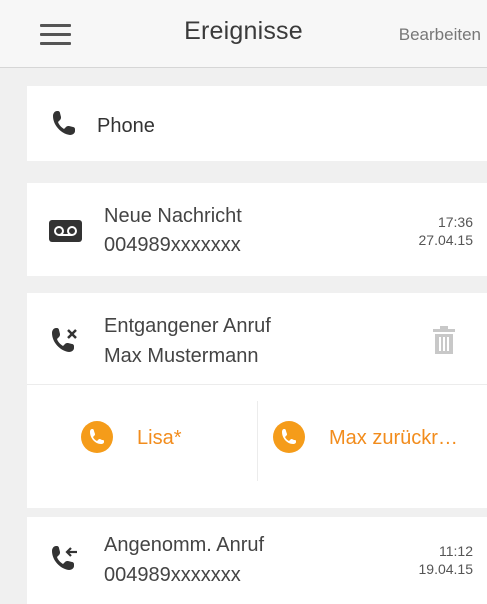 Image resolution: width=487 pixels, height=604 pixels. What do you see at coordinates (159, 438) in the screenshot?
I see `callback-label: Lisa*` at bounding box center [159, 438].